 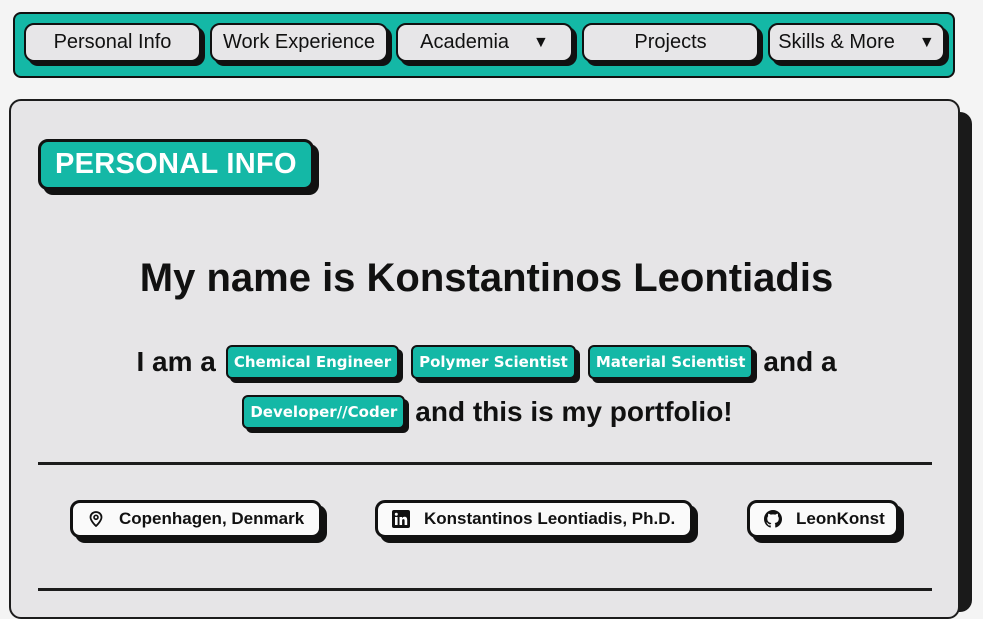 I want to click on github-link: LeonKonst, so click(x=823, y=519).